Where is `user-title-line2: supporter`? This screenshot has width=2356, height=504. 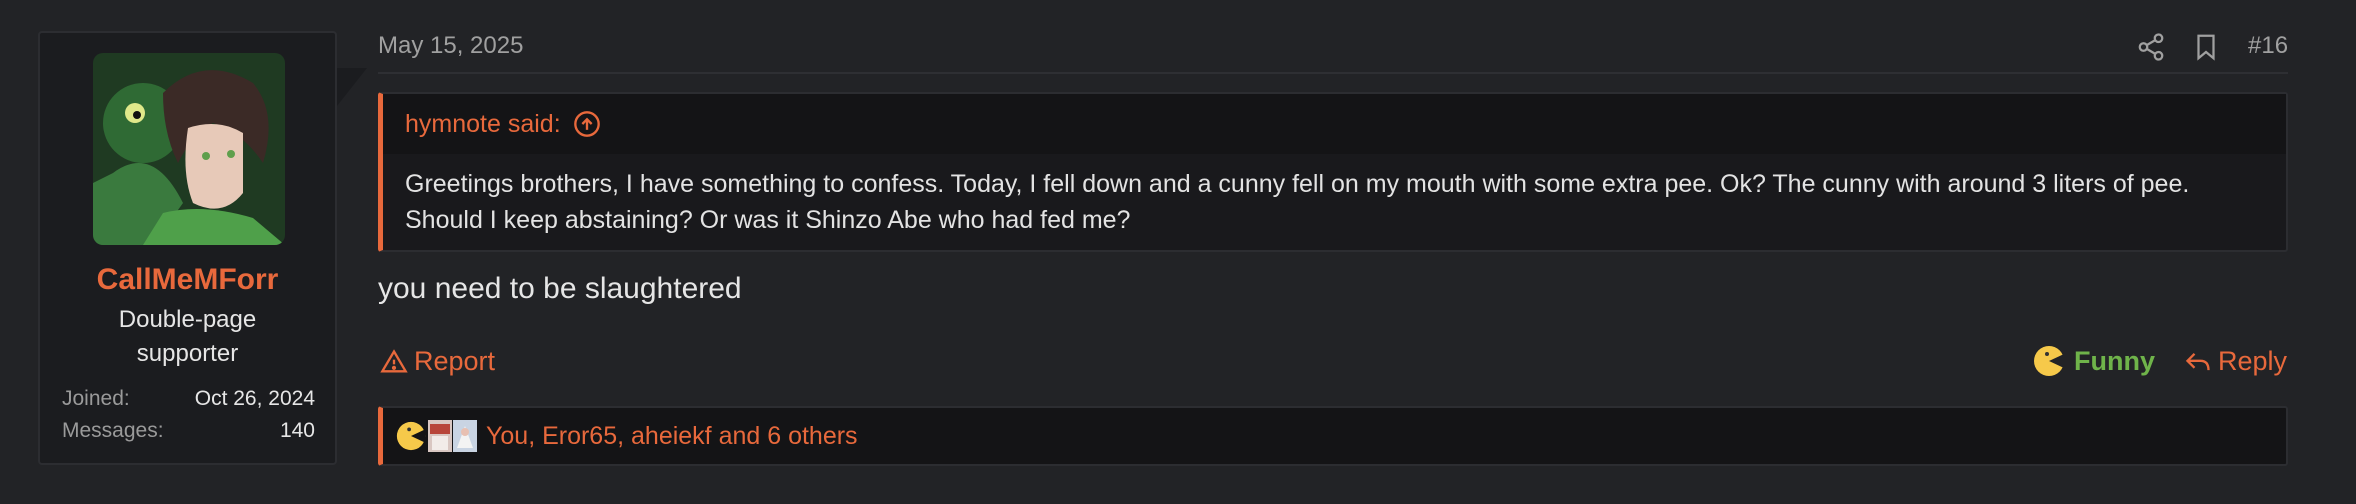
user-title-line2: supporter is located at coordinates (187, 353).